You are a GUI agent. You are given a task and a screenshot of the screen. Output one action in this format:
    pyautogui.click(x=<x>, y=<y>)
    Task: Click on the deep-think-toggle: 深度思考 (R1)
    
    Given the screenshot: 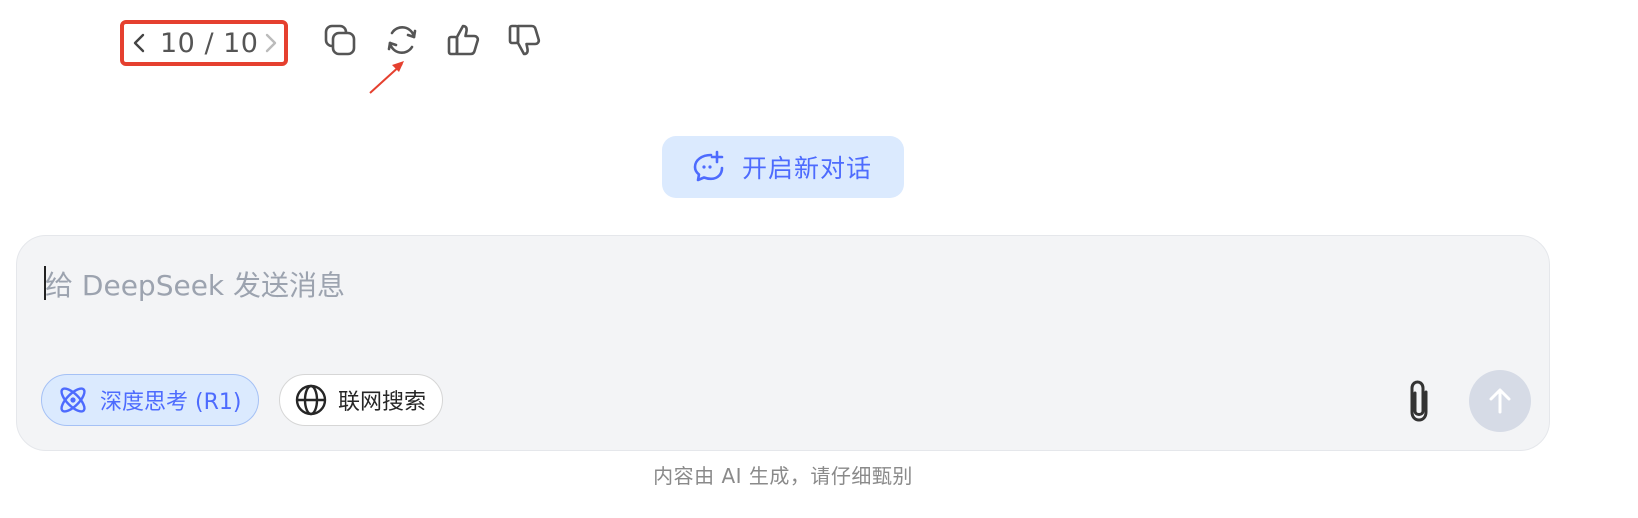 What is the action you would take?
    pyautogui.click(x=150, y=400)
    